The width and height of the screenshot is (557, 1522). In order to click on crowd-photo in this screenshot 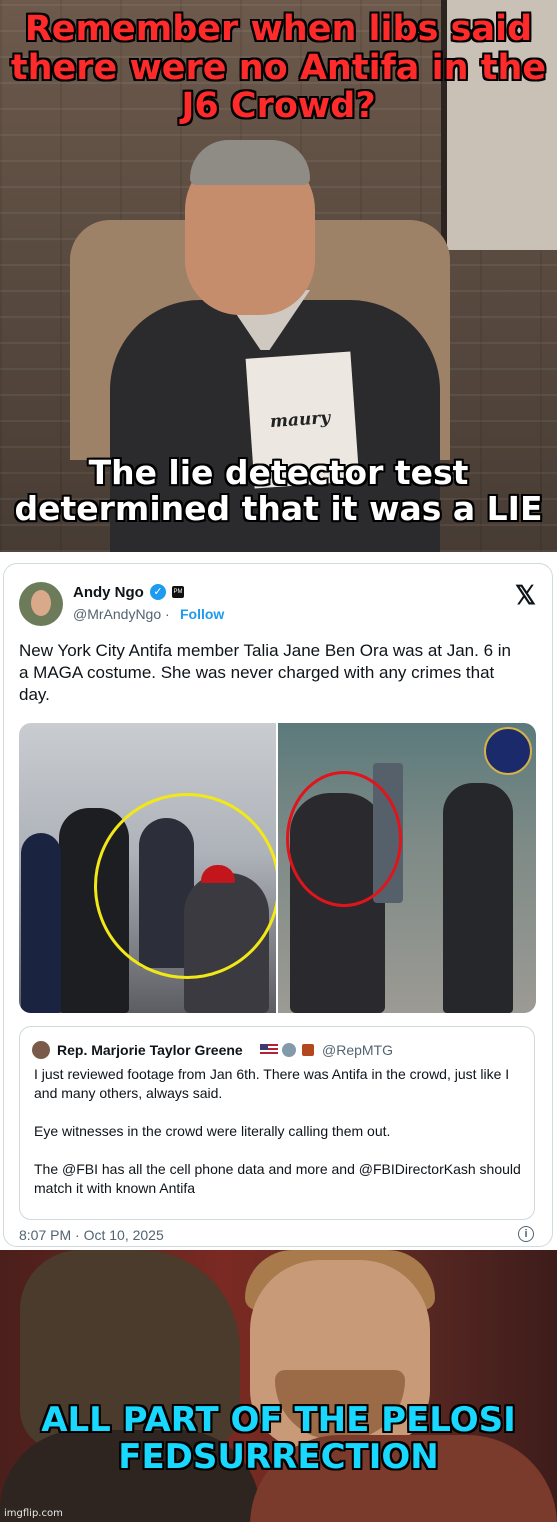, I will do `click(147, 868)`.